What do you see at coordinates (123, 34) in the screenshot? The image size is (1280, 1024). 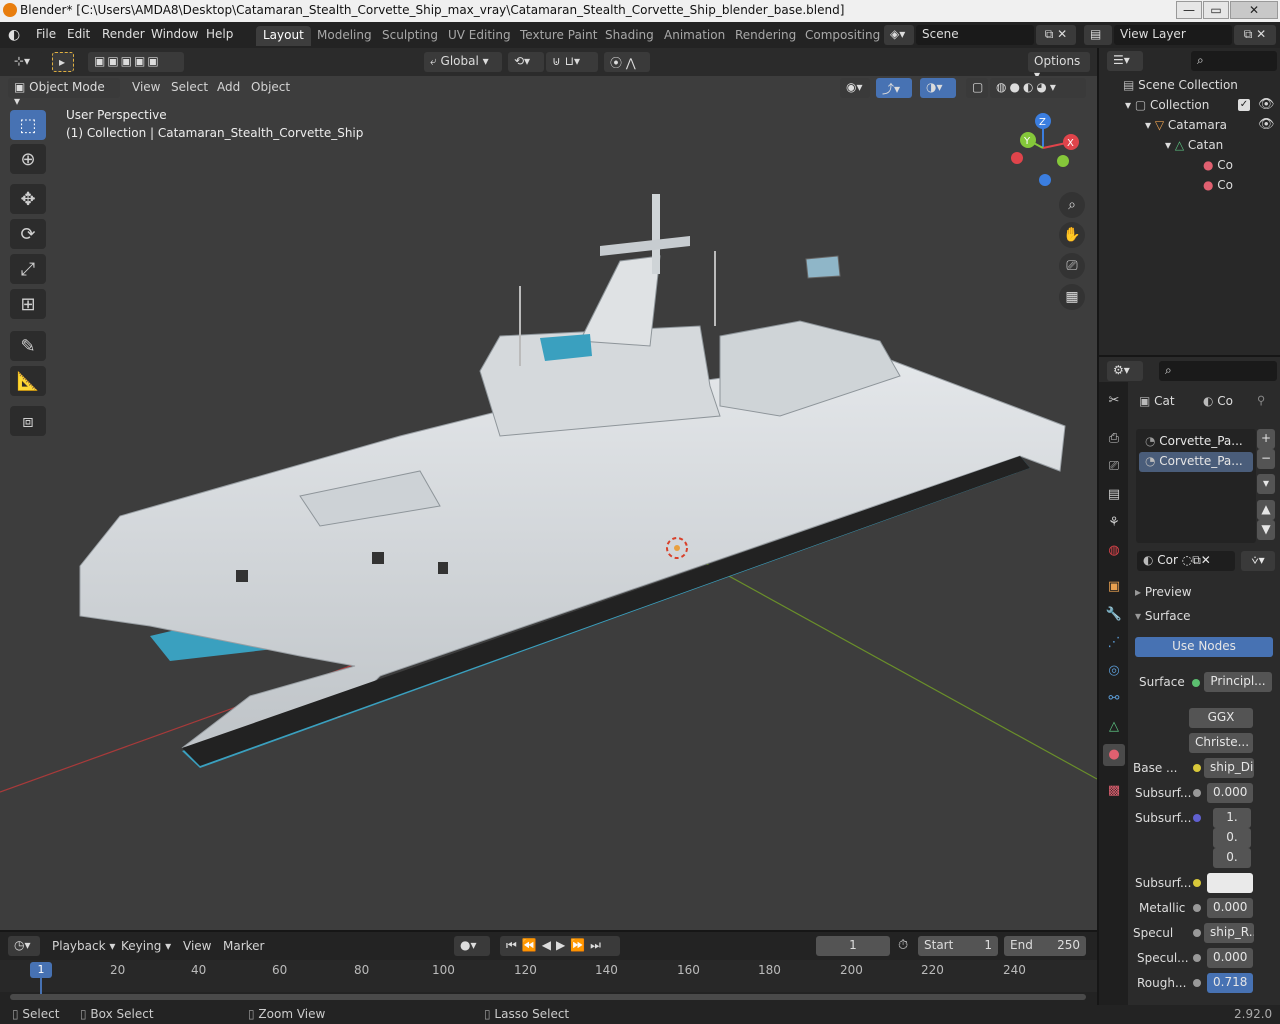 I see `menu-render: Render` at bounding box center [123, 34].